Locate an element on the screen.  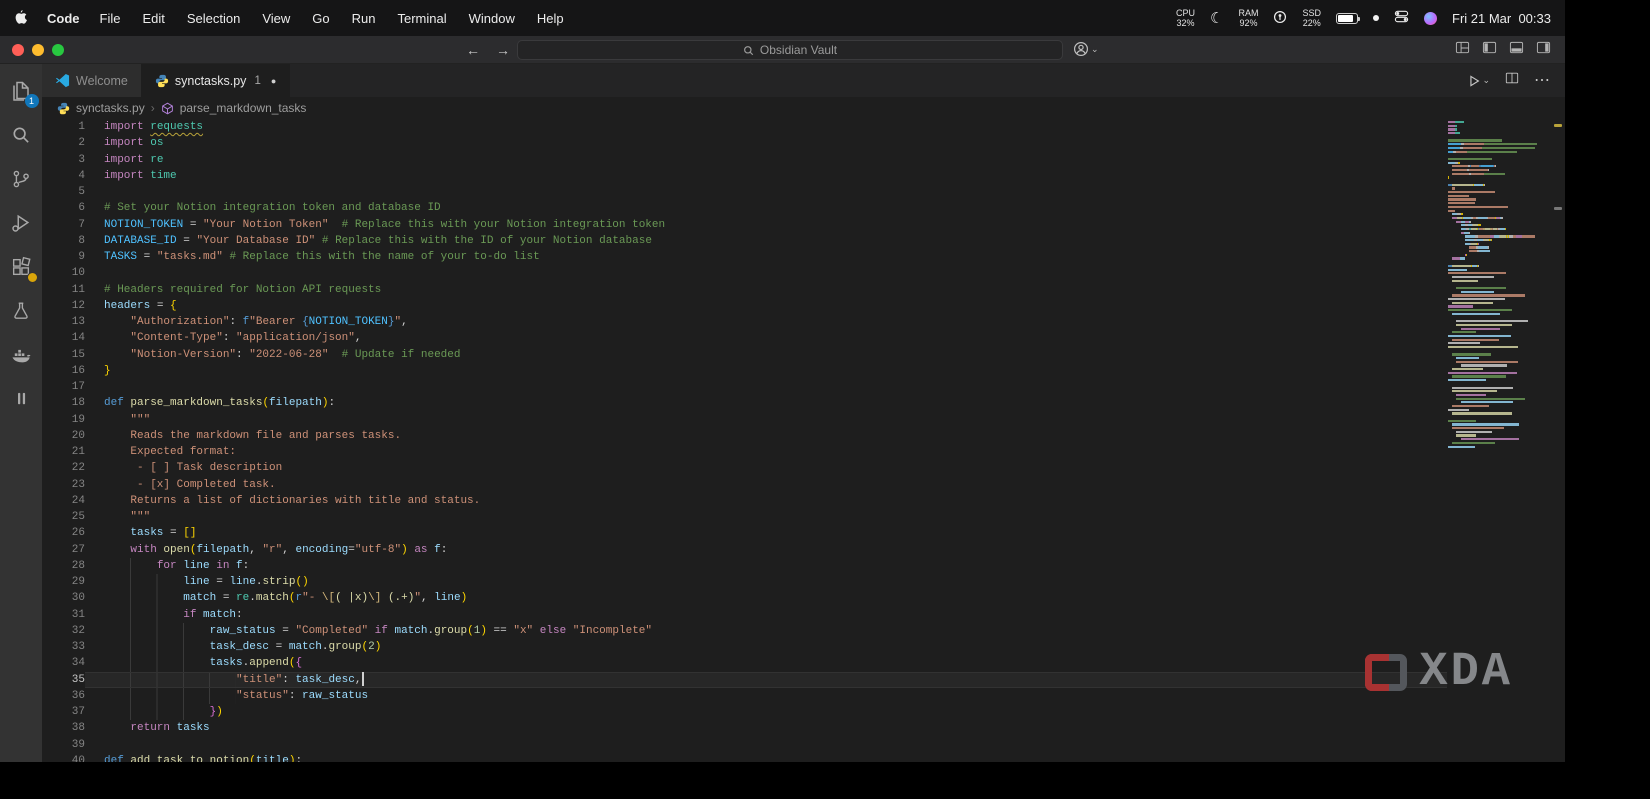
code-line-21: 21 Expected format: is located at coordinates (744, 452).